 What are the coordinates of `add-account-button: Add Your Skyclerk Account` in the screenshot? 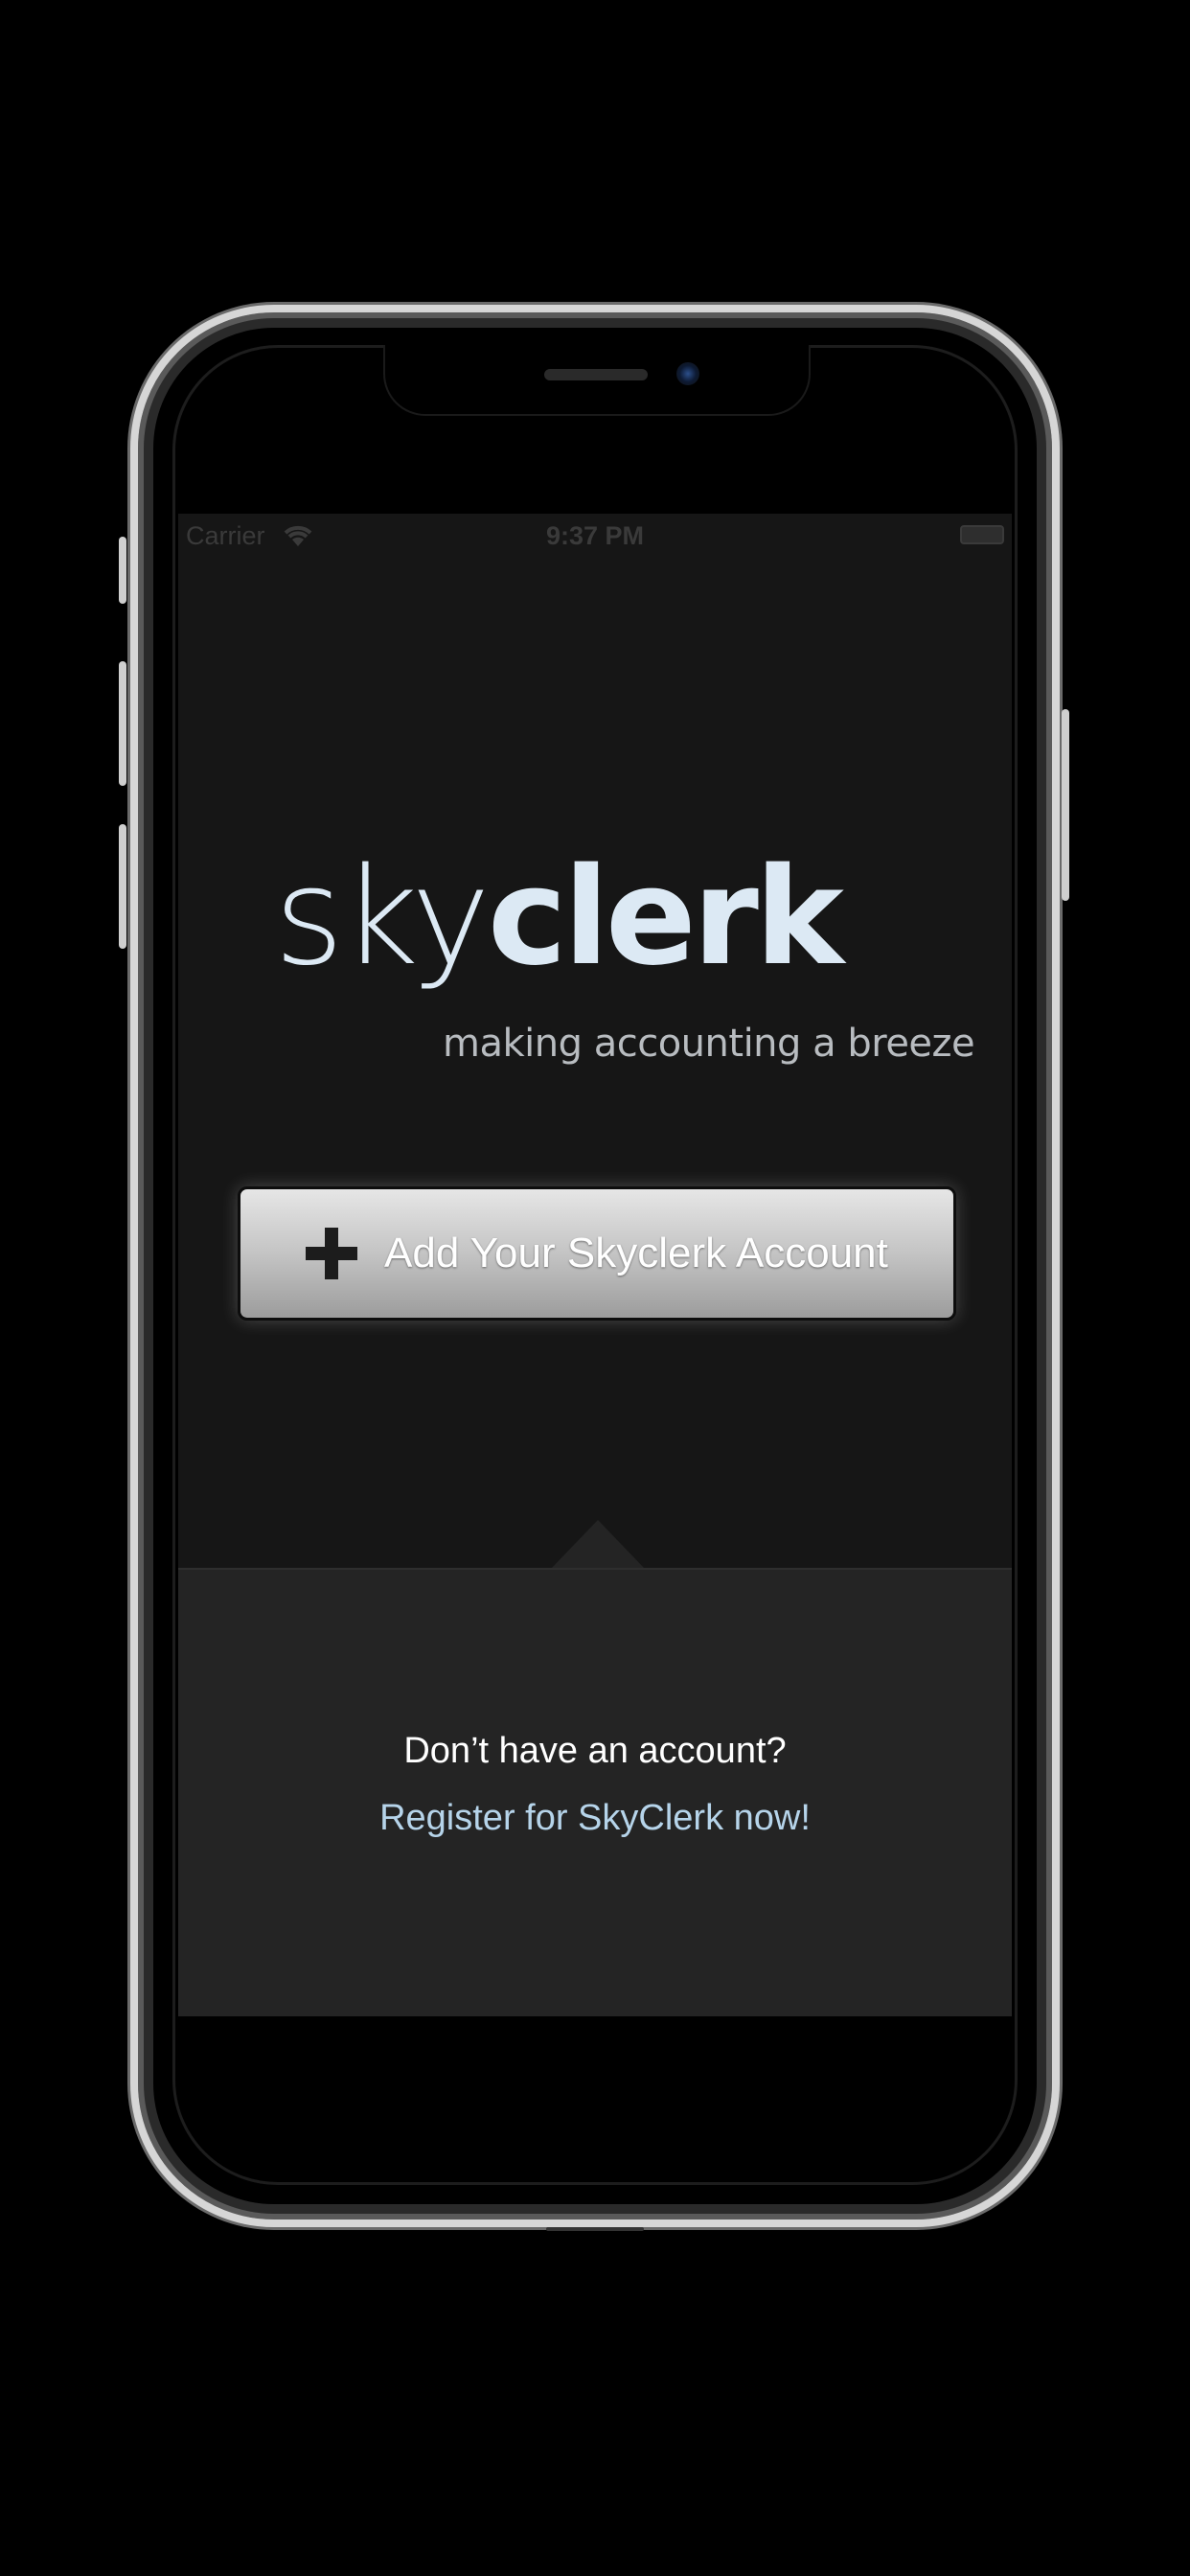 It's located at (597, 1253).